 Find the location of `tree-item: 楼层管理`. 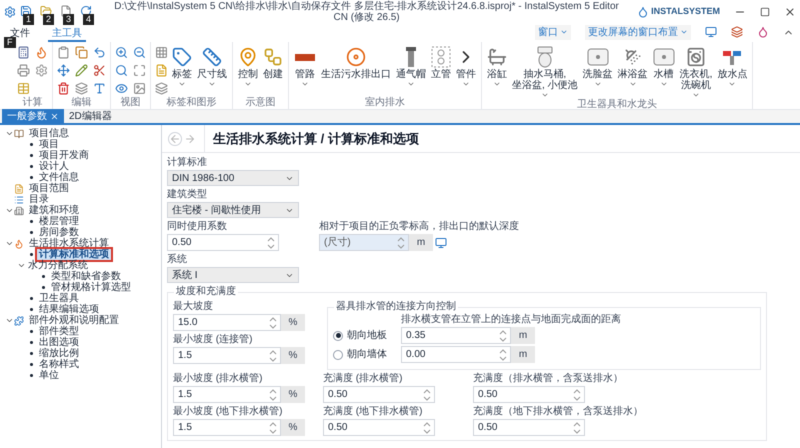

tree-item: 楼层管理 is located at coordinates (59, 221).